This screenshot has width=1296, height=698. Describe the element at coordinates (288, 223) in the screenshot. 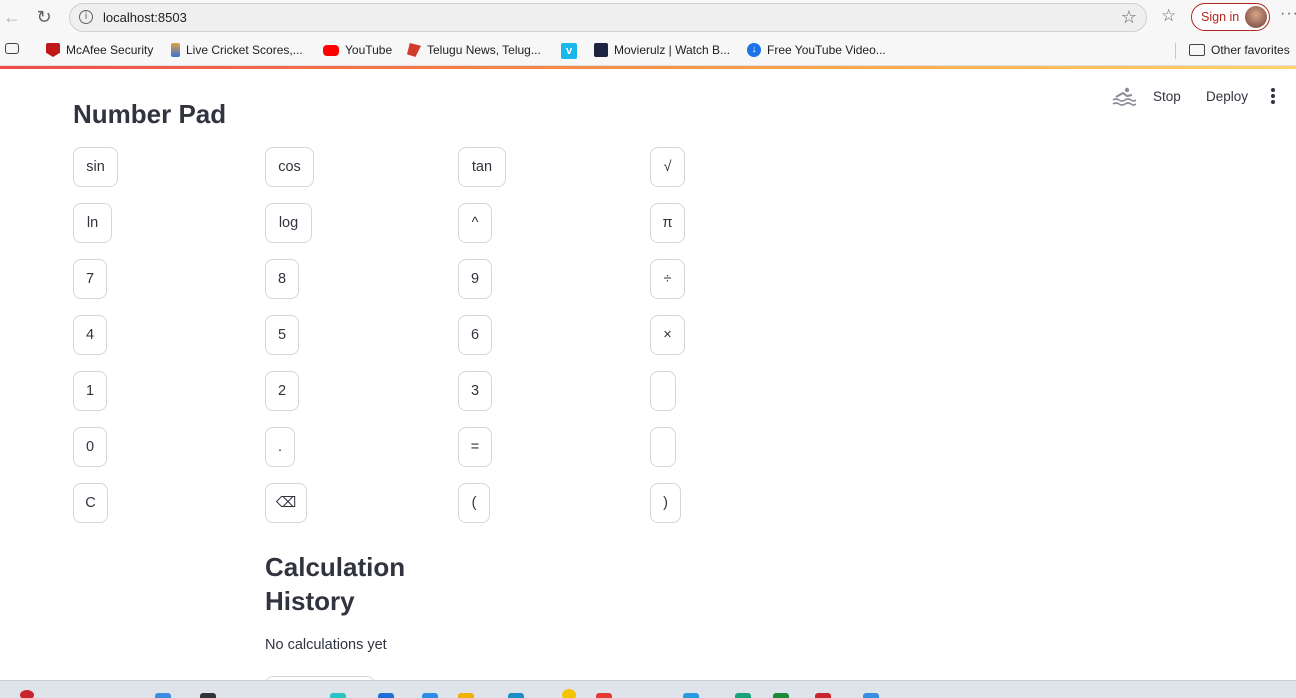

I see `key-log: log` at that location.